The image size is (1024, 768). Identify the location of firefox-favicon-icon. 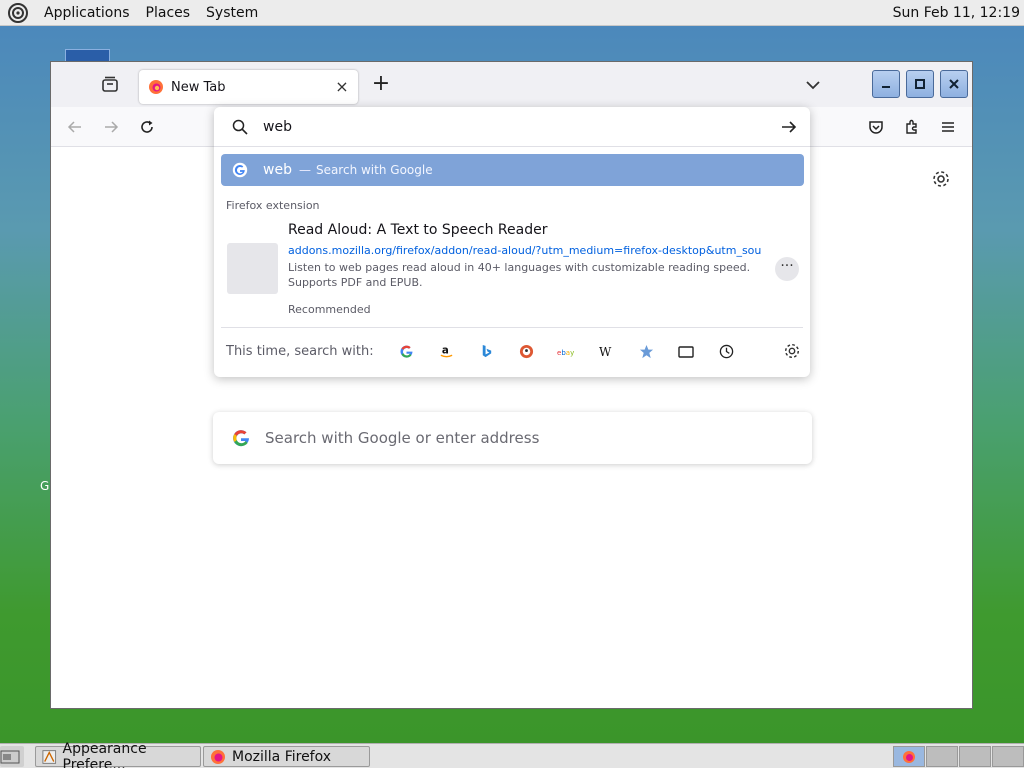
(156, 87).